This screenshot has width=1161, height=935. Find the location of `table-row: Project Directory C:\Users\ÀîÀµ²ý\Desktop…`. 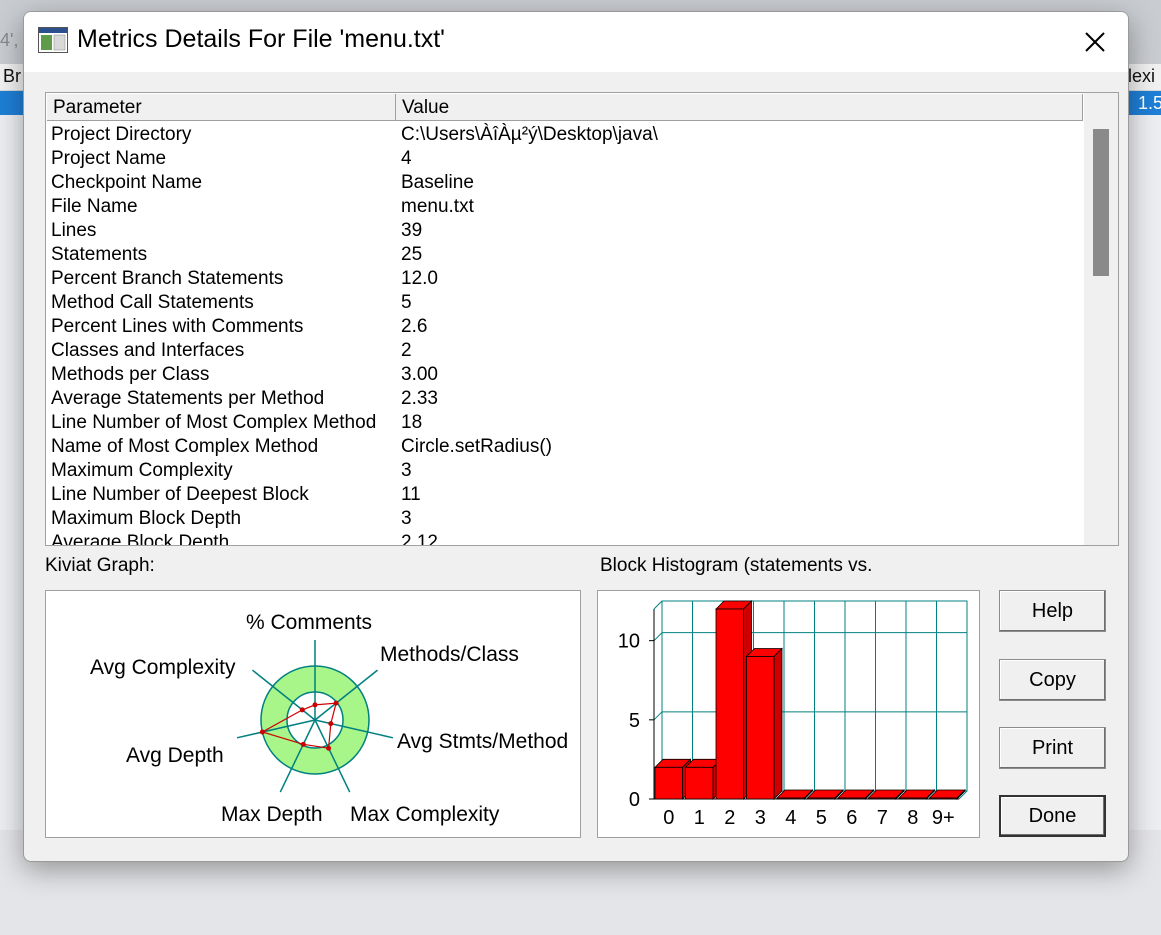

table-row: Project Directory C:\Users\ÀîÀµ²ý\Desktop… is located at coordinates (566, 135).